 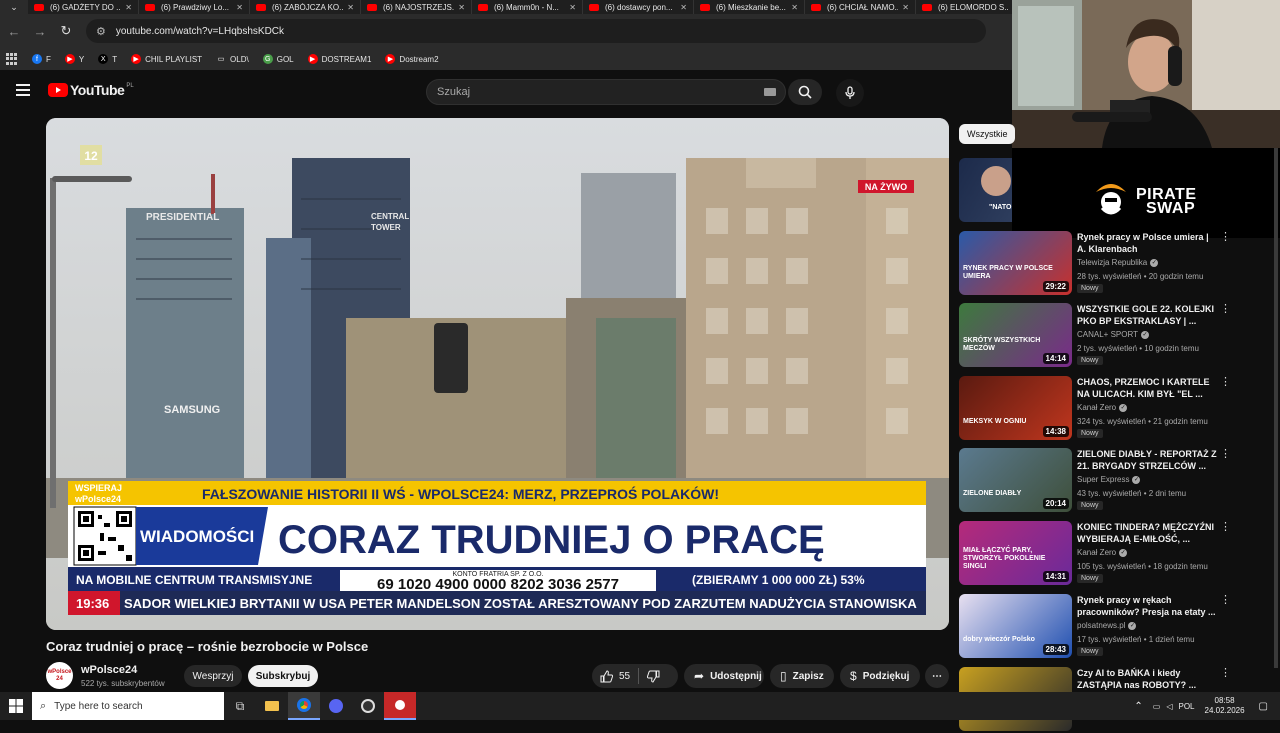 I want to click on bookmark-item: fF, so click(x=41, y=59).